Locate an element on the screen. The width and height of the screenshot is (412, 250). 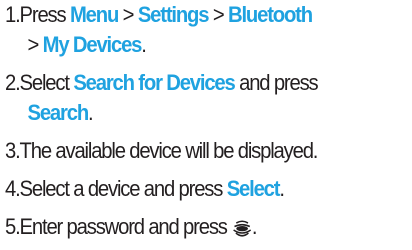
step-text: The available device will be displayed. is located at coordinates (169, 150).